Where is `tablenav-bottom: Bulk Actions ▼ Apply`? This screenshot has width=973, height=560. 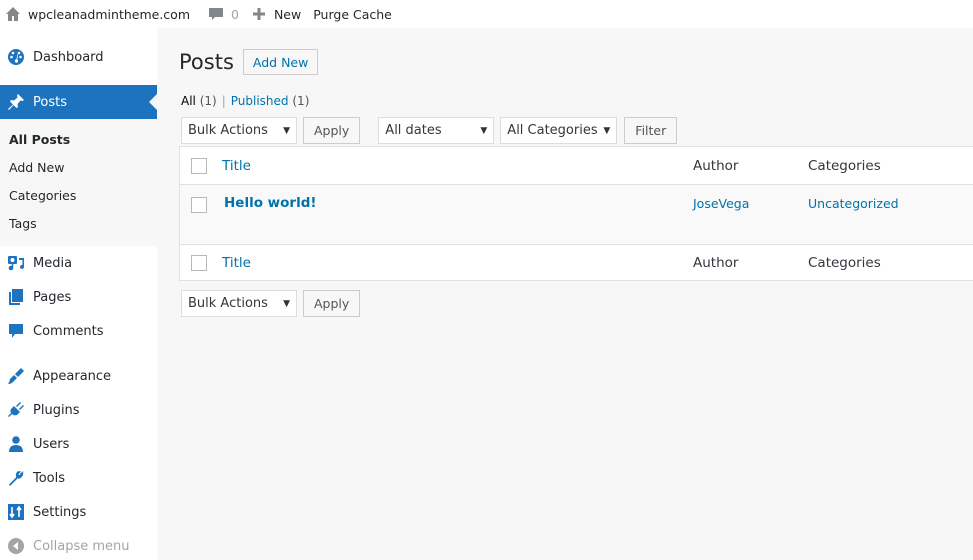 tablenav-bottom: Bulk Actions ▼ Apply is located at coordinates (271, 303).